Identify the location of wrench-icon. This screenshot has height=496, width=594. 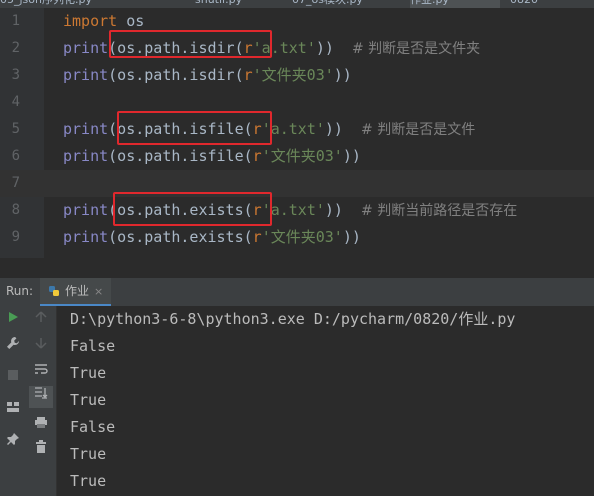
(13, 346).